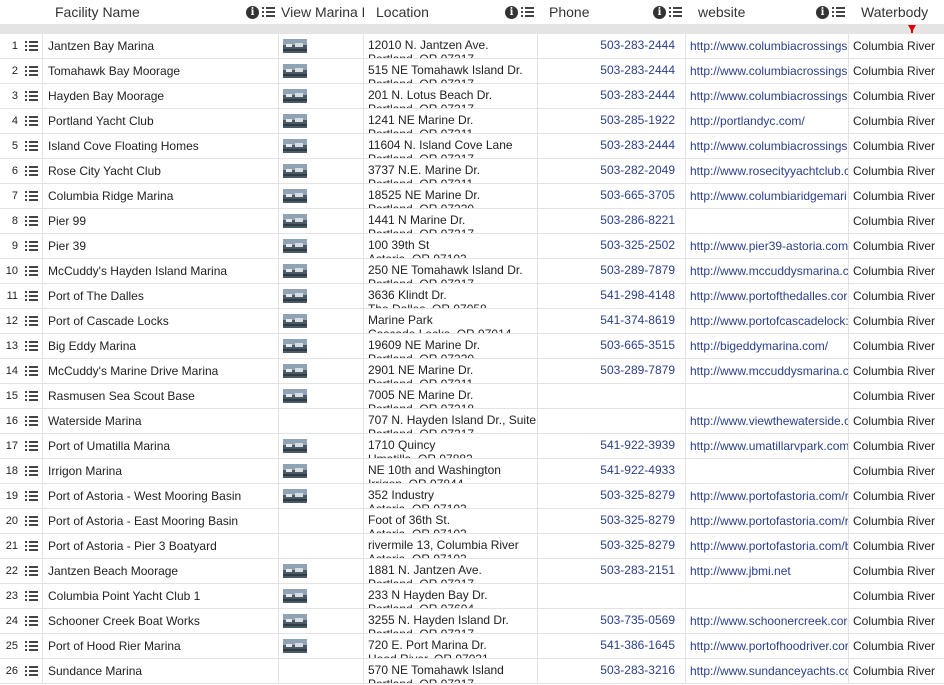  What do you see at coordinates (161, 521) in the screenshot?
I see `facility-name-cell: Port of Astoria - East Mooring Basin` at bounding box center [161, 521].